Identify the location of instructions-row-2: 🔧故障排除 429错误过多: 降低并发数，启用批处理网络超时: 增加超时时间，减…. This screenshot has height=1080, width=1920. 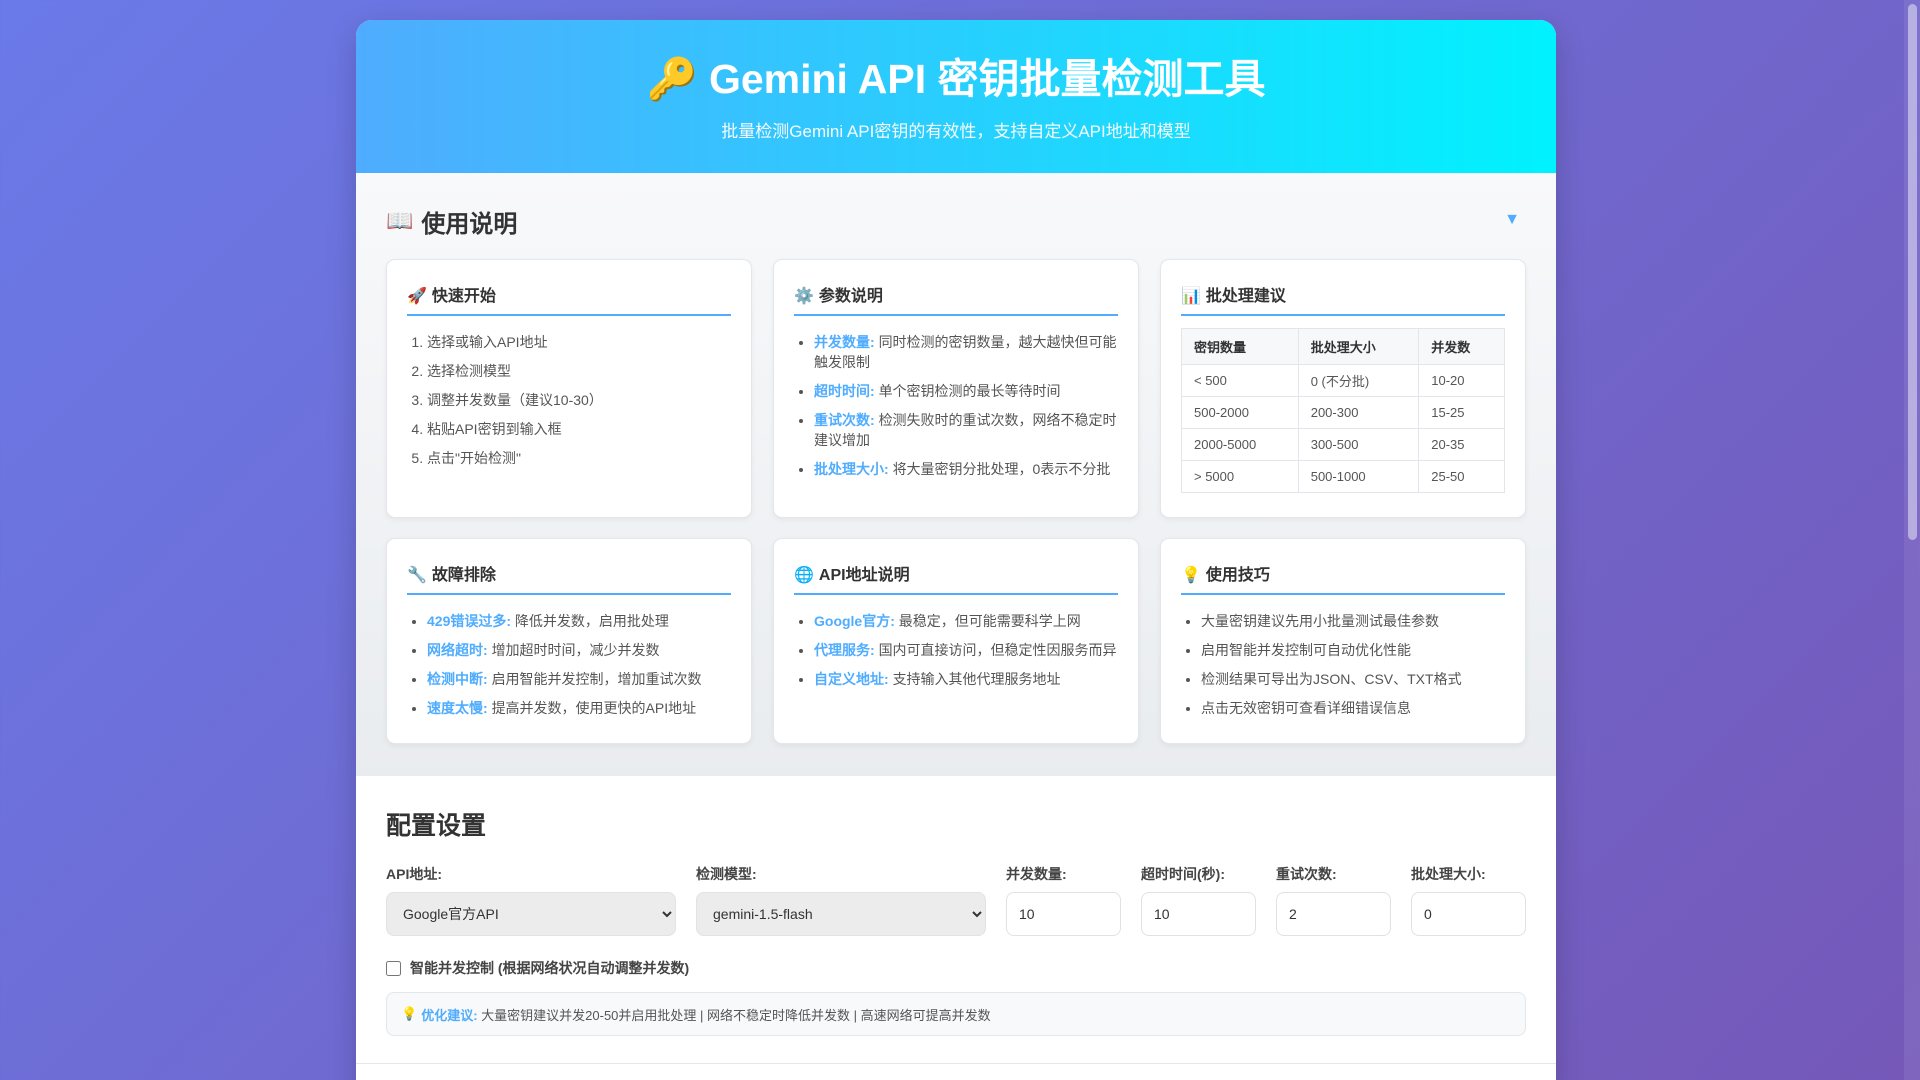
(956, 641).